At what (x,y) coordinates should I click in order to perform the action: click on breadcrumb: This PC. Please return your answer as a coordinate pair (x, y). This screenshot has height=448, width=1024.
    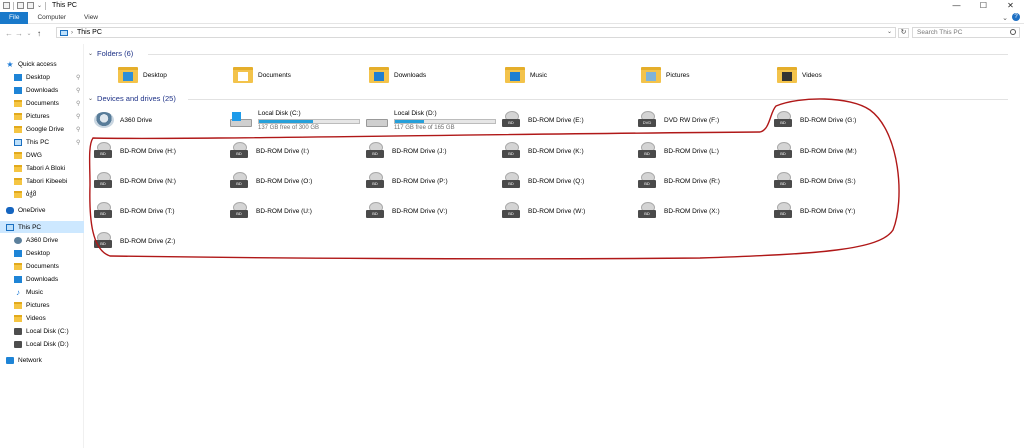
    Looking at the image, I should click on (89, 32).